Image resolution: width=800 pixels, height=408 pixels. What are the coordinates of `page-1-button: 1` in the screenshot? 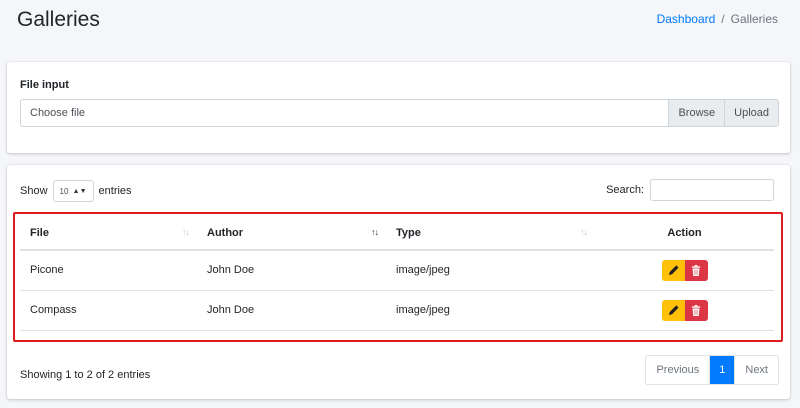 It's located at (722, 370).